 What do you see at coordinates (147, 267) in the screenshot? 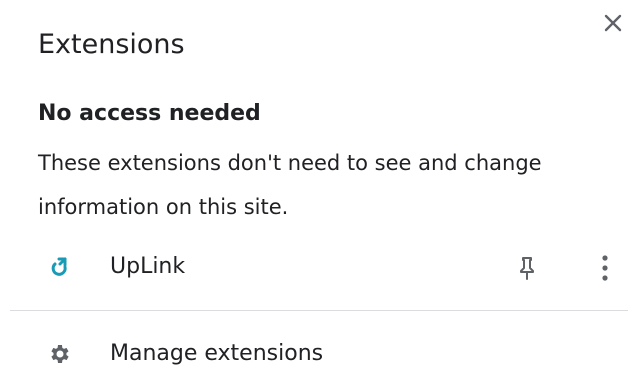
I see `extension-name: UpLink` at bounding box center [147, 267].